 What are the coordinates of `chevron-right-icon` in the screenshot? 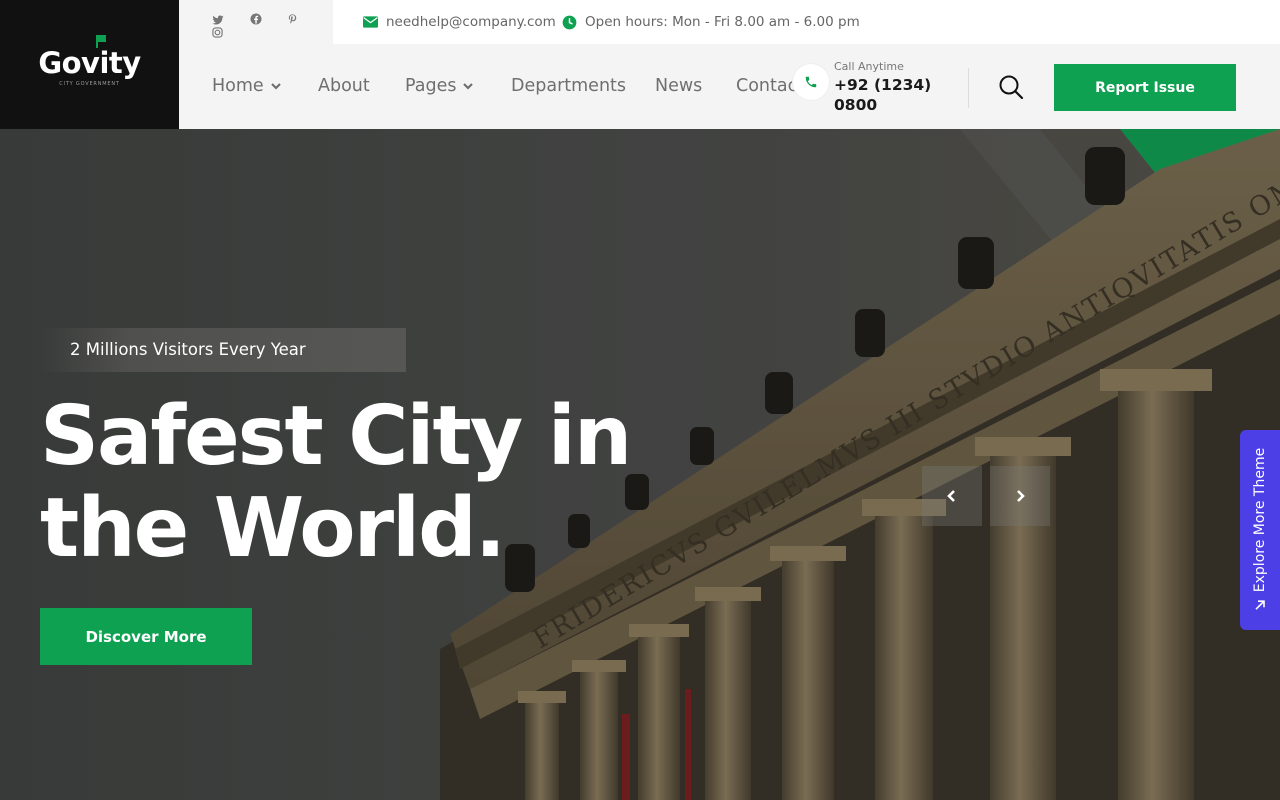 It's located at (1021, 496).